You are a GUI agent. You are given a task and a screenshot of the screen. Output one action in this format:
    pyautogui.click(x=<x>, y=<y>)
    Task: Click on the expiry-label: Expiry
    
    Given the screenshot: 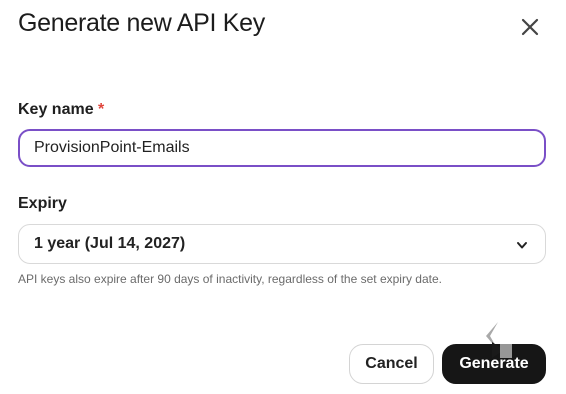 What is the action you would take?
    pyautogui.click(x=42, y=203)
    